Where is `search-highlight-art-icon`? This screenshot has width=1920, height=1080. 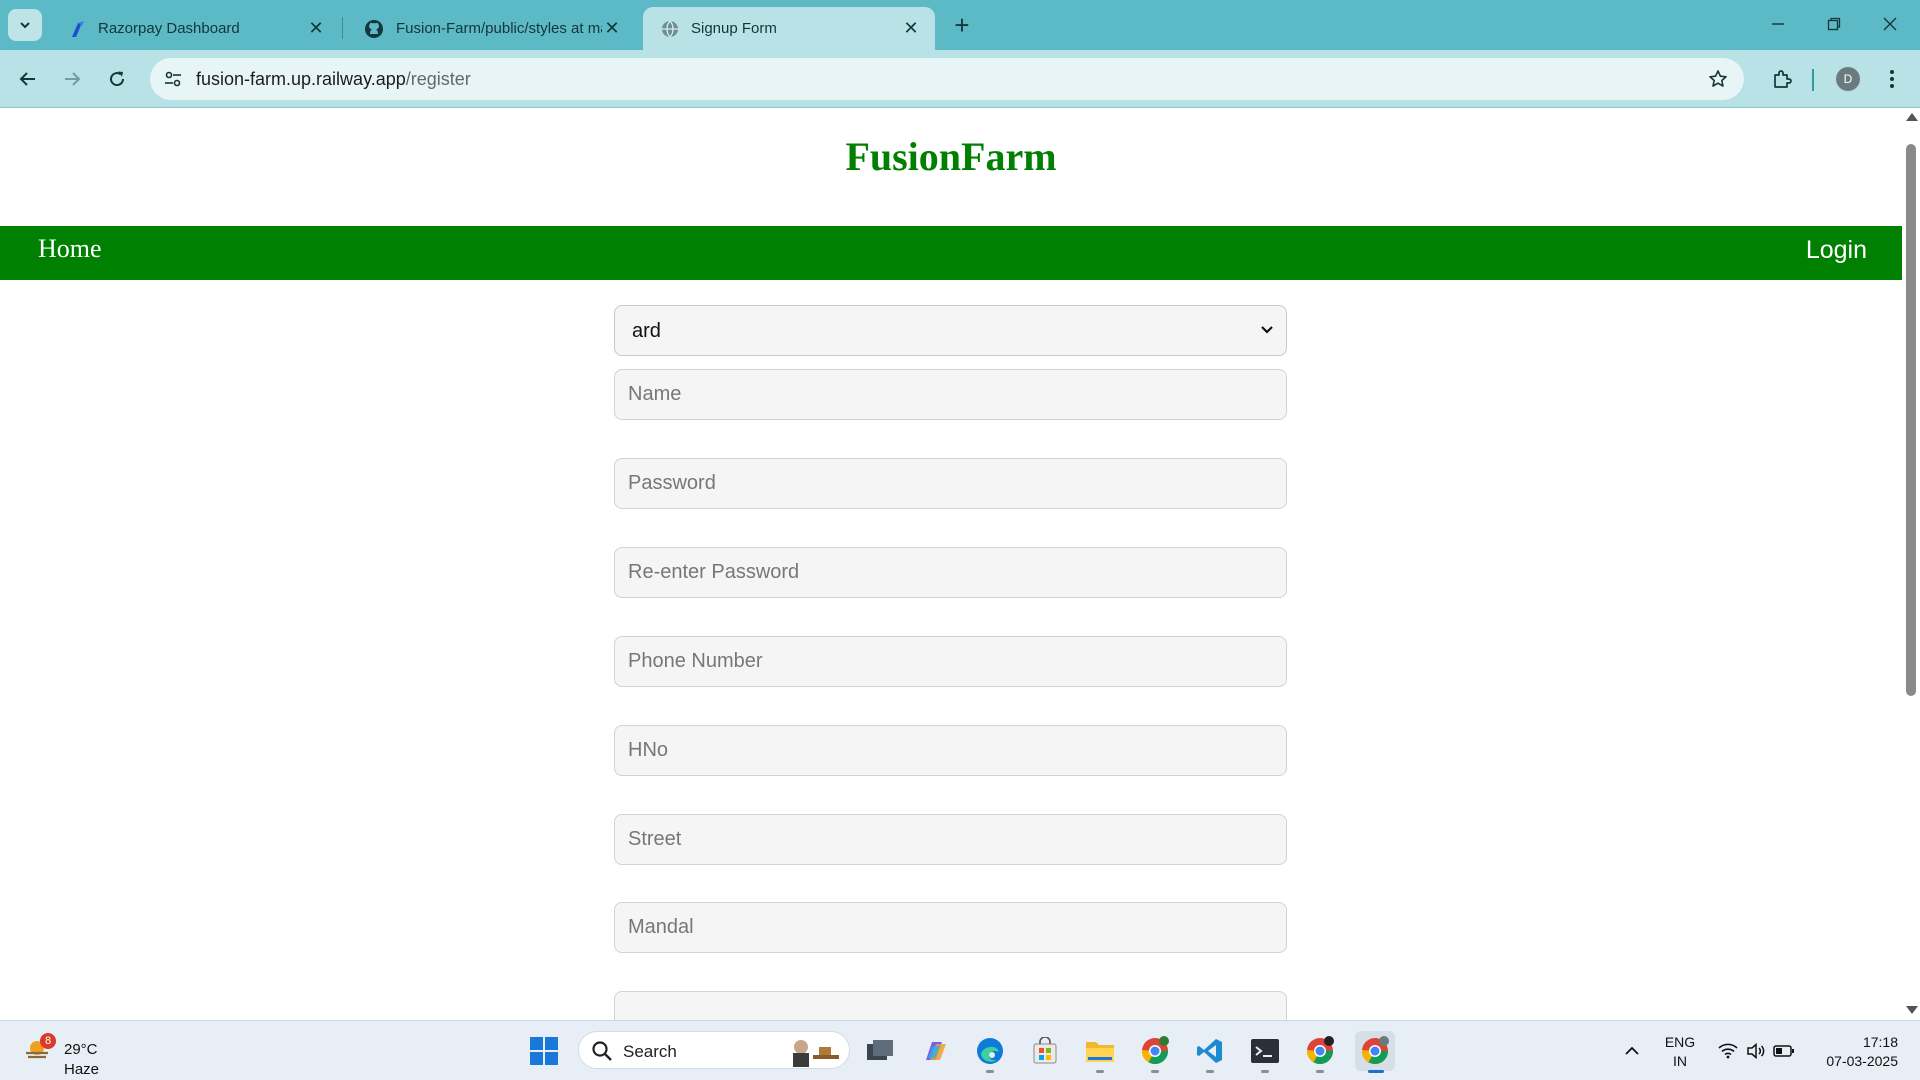 search-highlight-art-icon is located at coordinates (816, 1053).